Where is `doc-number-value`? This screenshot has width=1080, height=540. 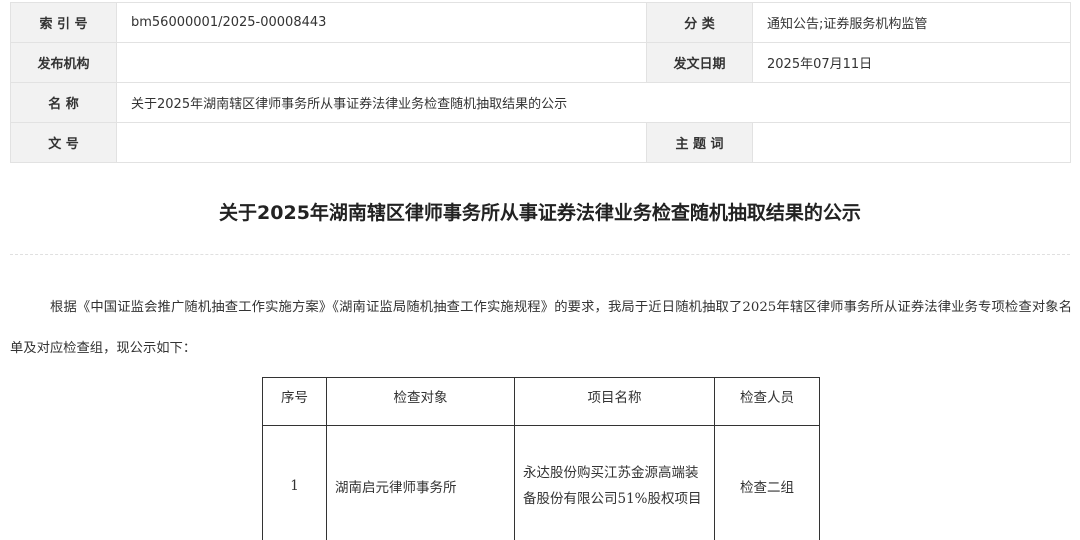
doc-number-value is located at coordinates (381, 142).